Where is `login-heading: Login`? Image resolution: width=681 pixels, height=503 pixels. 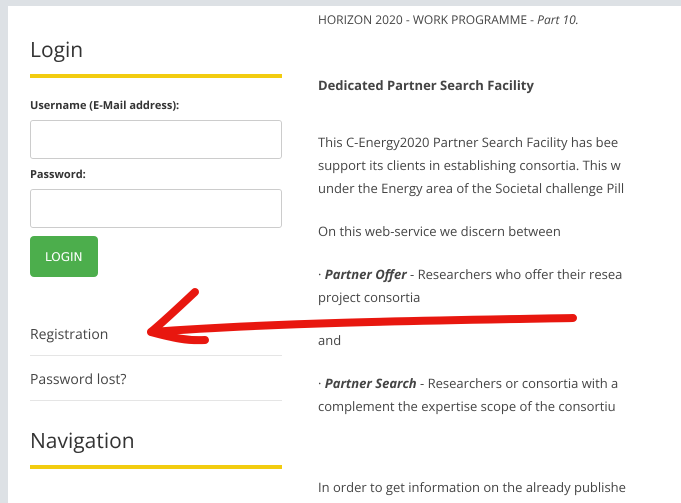
login-heading: Login is located at coordinates (57, 50).